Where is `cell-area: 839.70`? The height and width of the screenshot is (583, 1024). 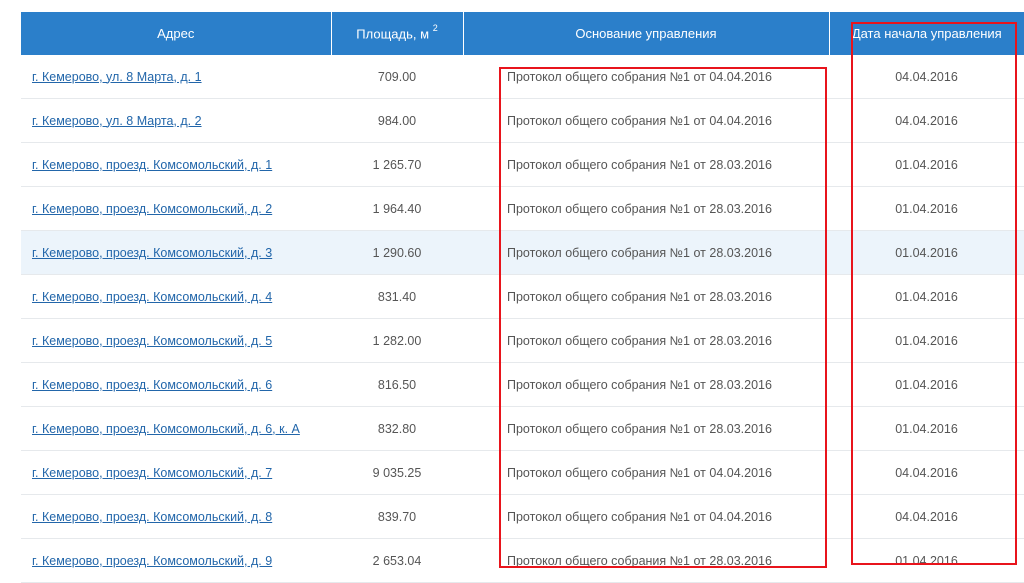 cell-area: 839.70 is located at coordinates (397, 516).